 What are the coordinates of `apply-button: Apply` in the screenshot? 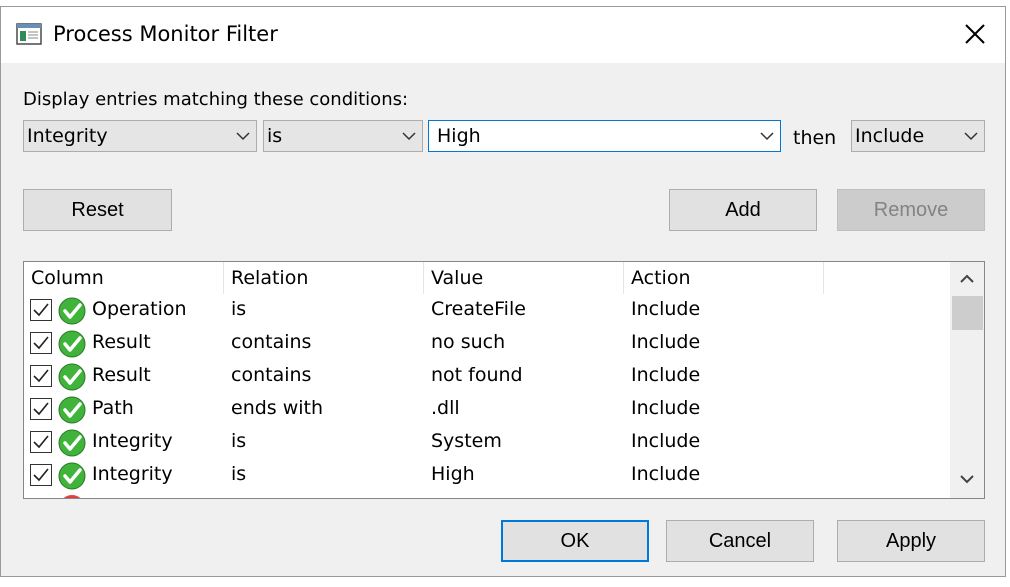 It's located at (911, 541).